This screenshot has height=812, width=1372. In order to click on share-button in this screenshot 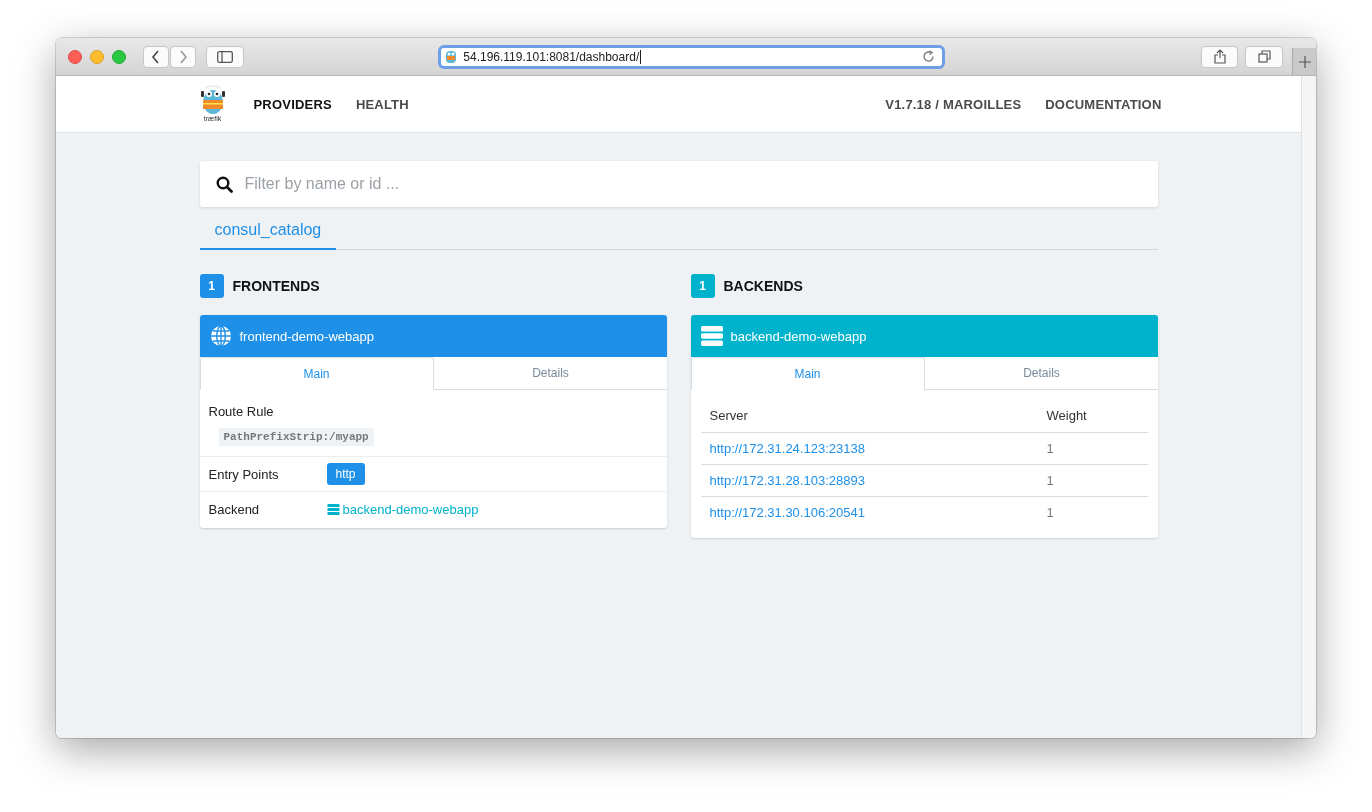, I will do `click(1219, 56)`.